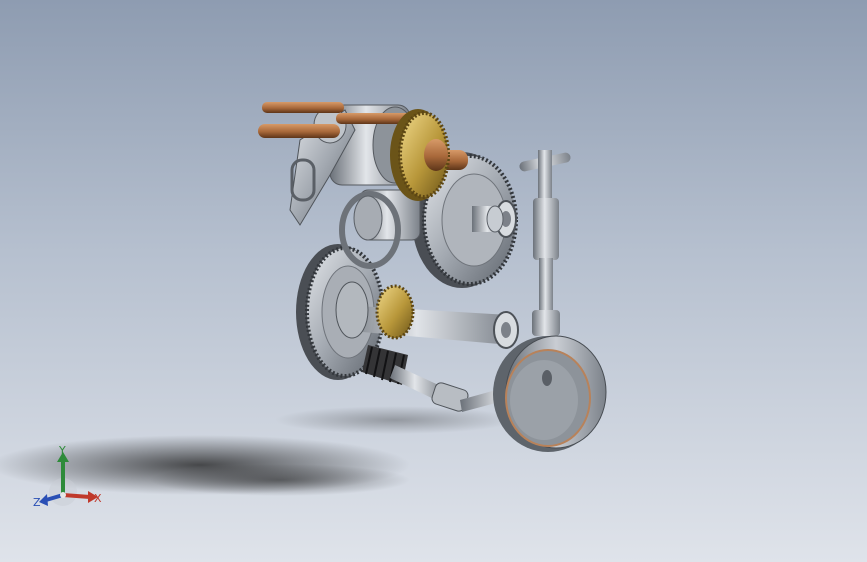 Image resolution: width=867 pixels, height=562 pixels. I want to click on triad-axes, so click(68, 479).